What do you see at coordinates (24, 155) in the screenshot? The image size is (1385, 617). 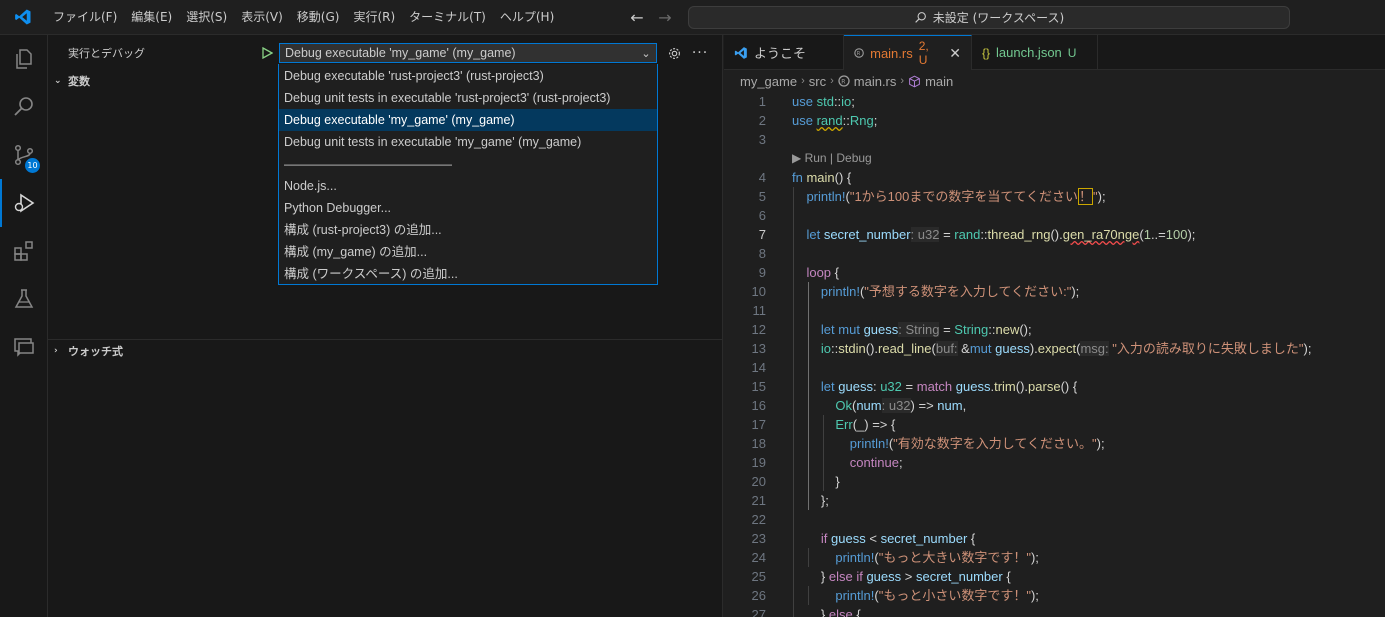 I see `source-control-icon: 10` at bounding box center [24, 155].